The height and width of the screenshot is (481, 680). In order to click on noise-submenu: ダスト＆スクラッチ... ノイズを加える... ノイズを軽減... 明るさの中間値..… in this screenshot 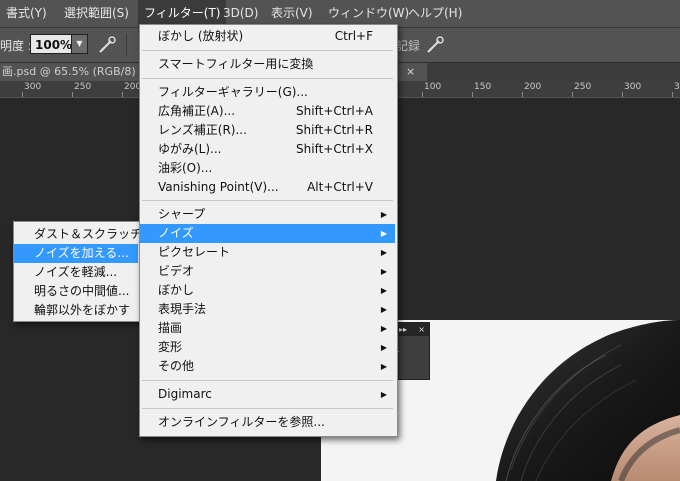, I will do `click(83, 271)`.